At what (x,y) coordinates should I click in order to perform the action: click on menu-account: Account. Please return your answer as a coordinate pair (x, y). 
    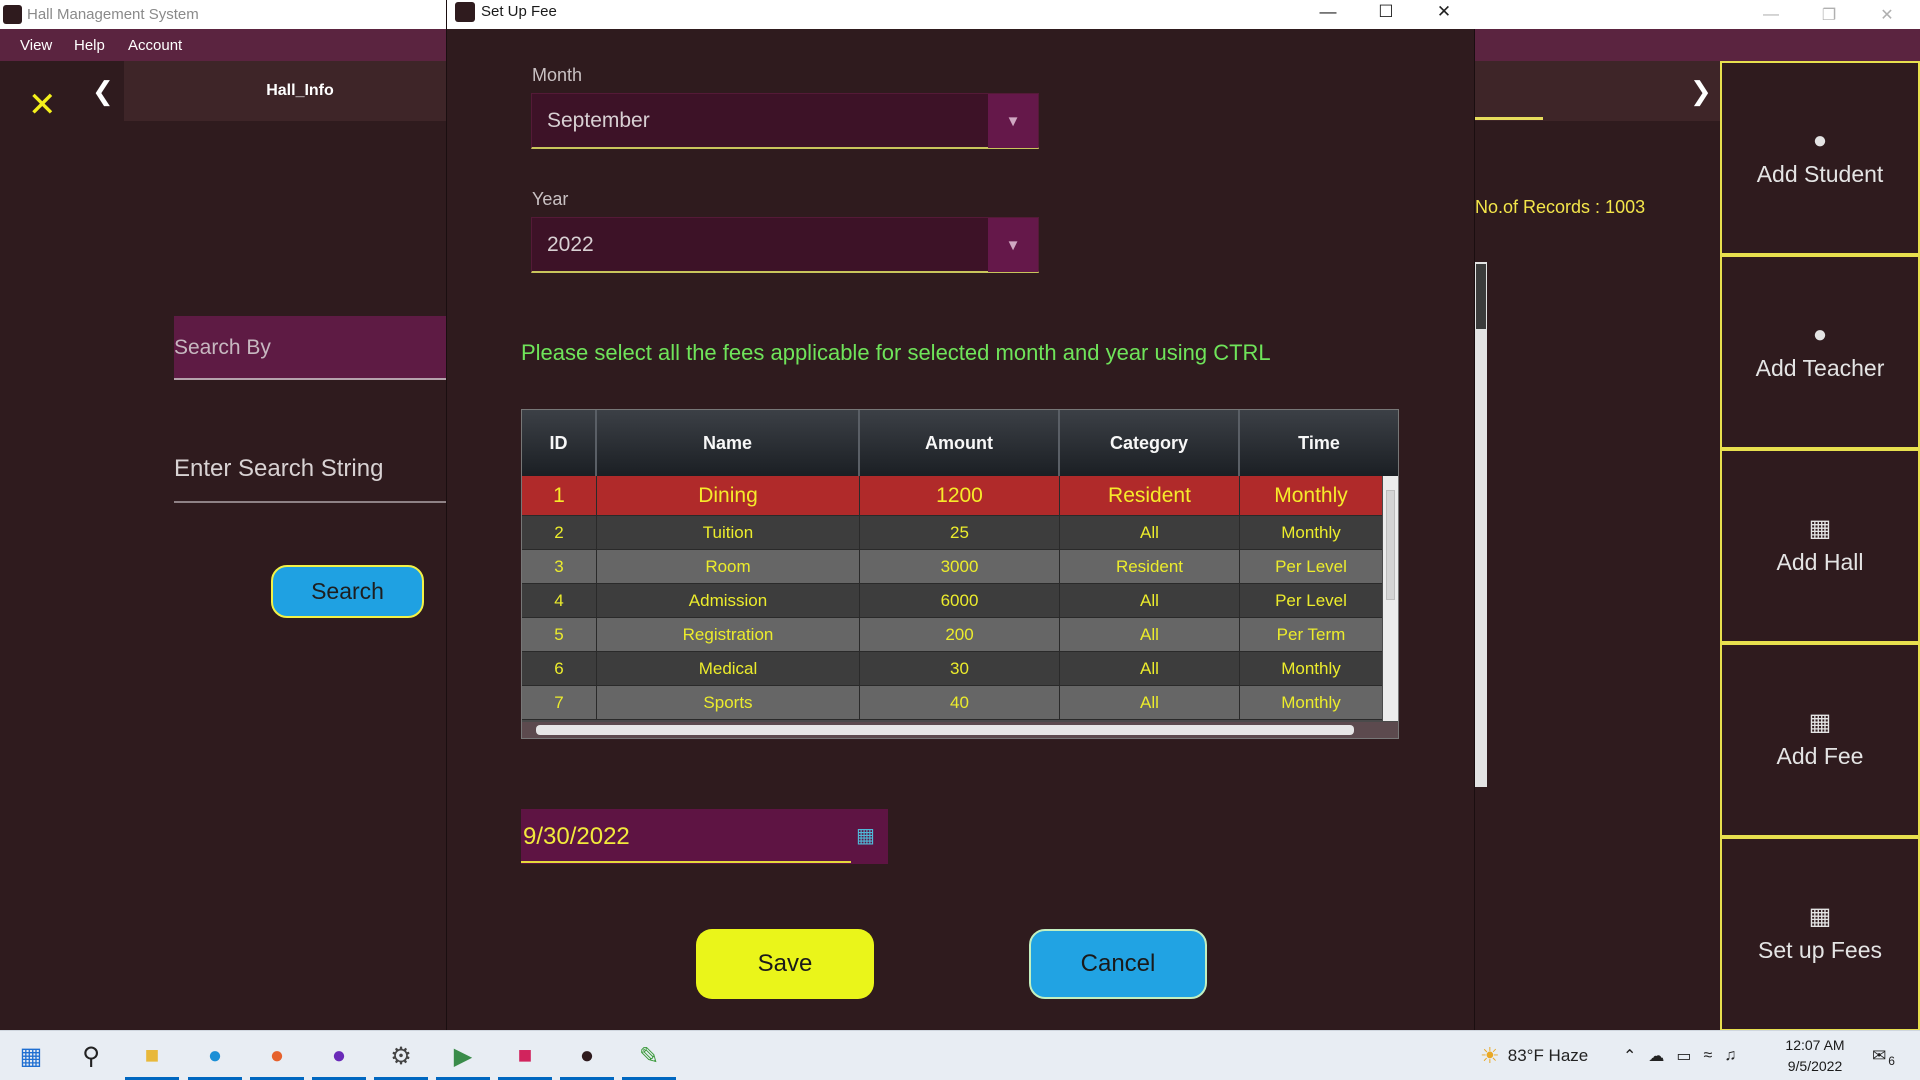
    Looking at the image, I should click on (155, 45).